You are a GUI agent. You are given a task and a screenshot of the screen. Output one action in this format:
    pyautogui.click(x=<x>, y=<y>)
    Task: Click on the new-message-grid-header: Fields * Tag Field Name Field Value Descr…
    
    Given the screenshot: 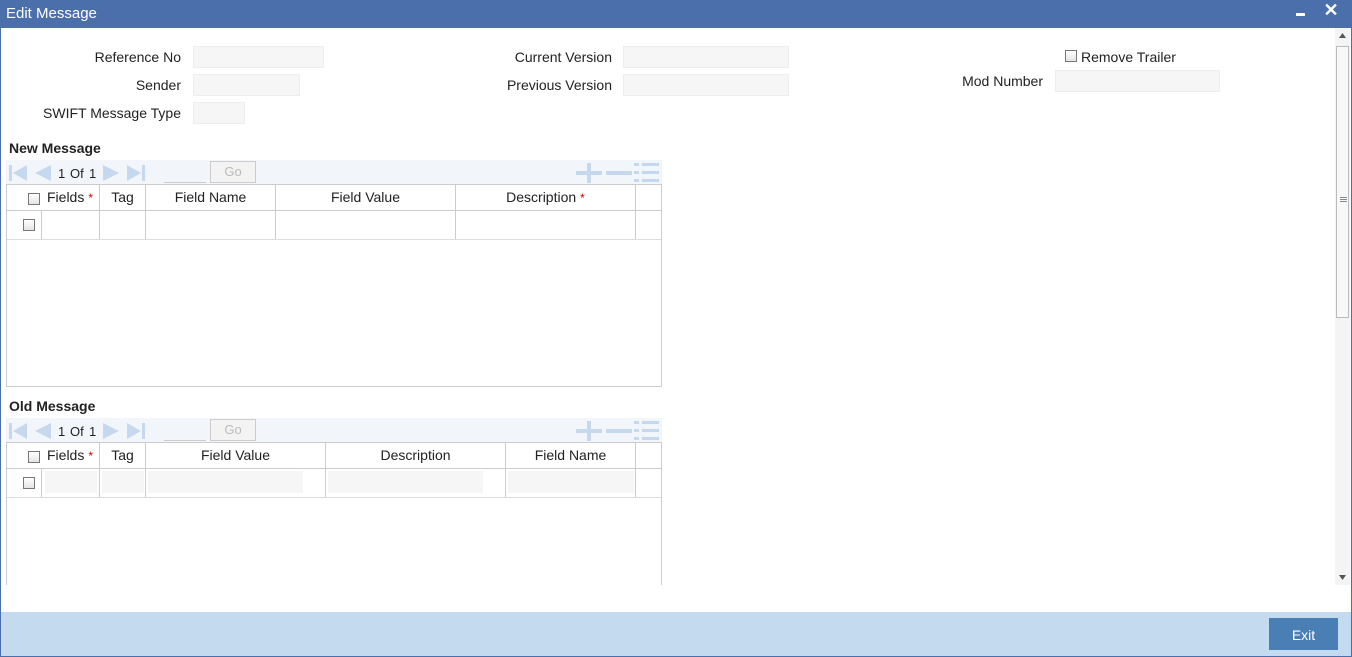 What is the action you would take?
    pyautogui.click(x=334, y=198)
    